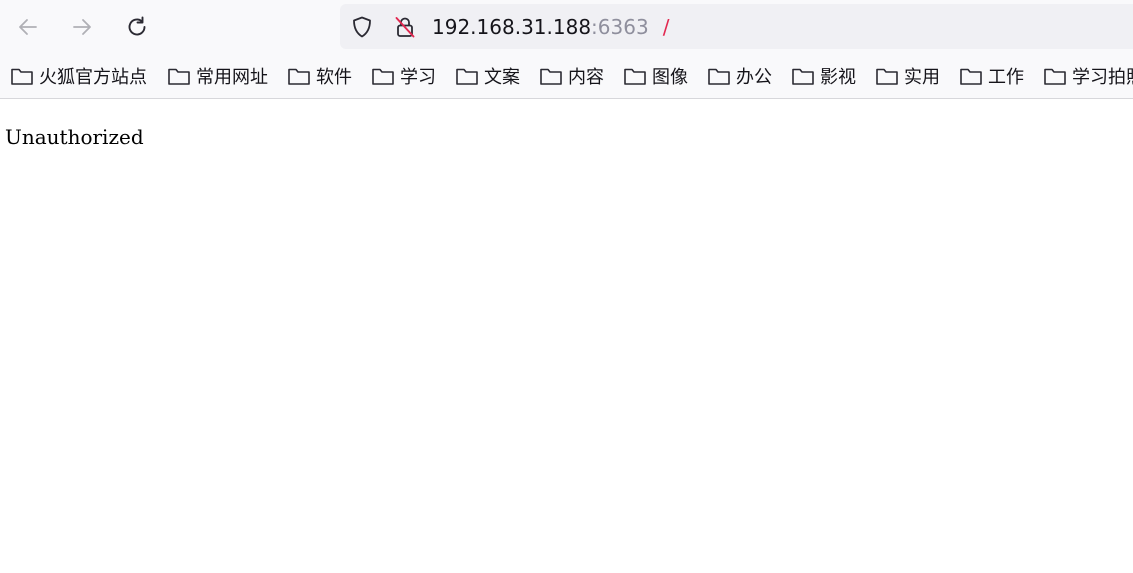 This screenshot has width=1133, height=573. I want to click on back-button, so click(28, 27).